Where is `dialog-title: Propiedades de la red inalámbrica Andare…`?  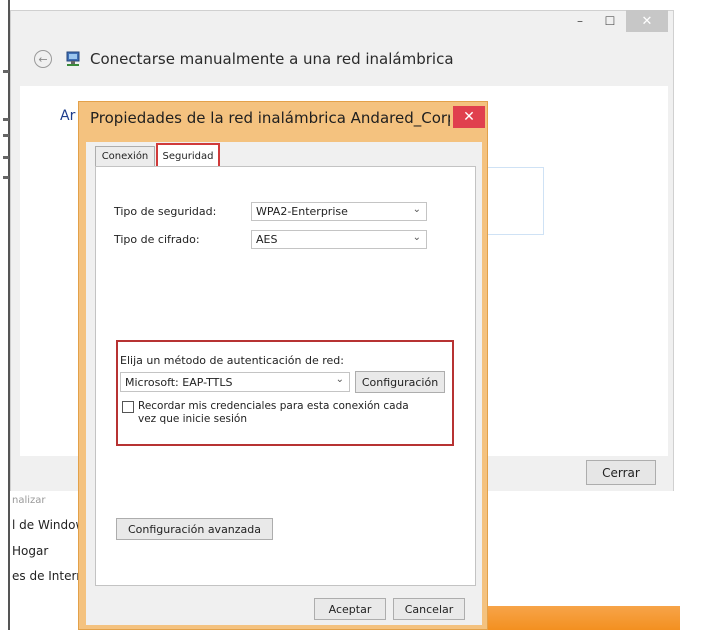 dialog-title: Propiedades de la red inalámbrica Andare… is located at coordinates (270, 118).